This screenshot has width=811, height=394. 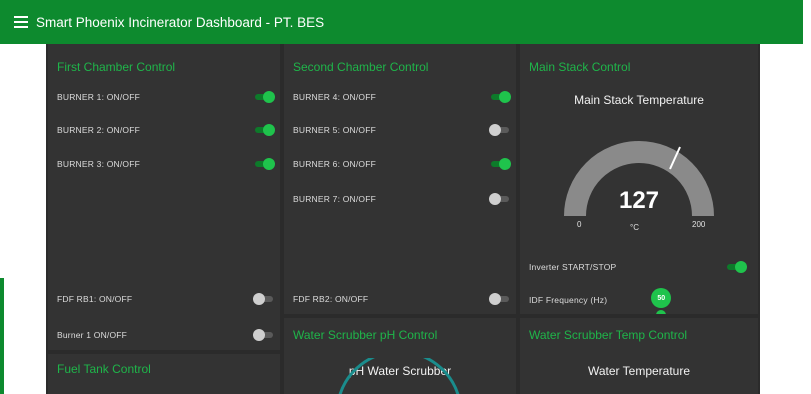 What do you see at coordinates (402, 164) in the screenshot?
I see `burner-6-row: BURNER 6: ON/OFF` at bounding box center [402, 164].